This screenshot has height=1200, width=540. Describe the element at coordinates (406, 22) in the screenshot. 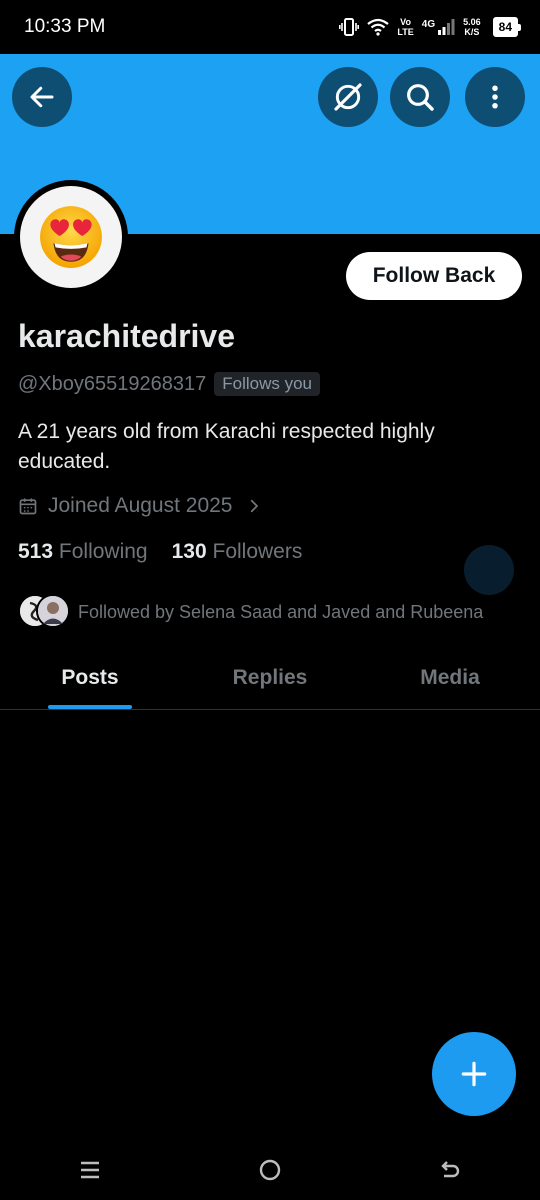

I see `volte-top: Vo` at that location.